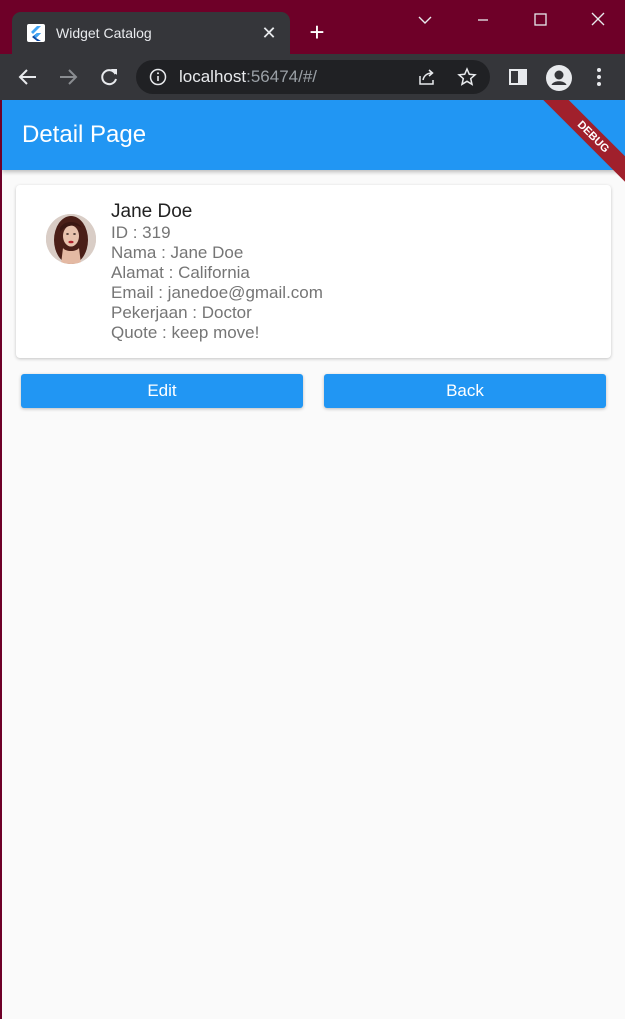 Image resolution: width=625 pixels, height=1019 pixels. I want to click on browser-tab: Widget Catalog ✕, so click(151, 33).